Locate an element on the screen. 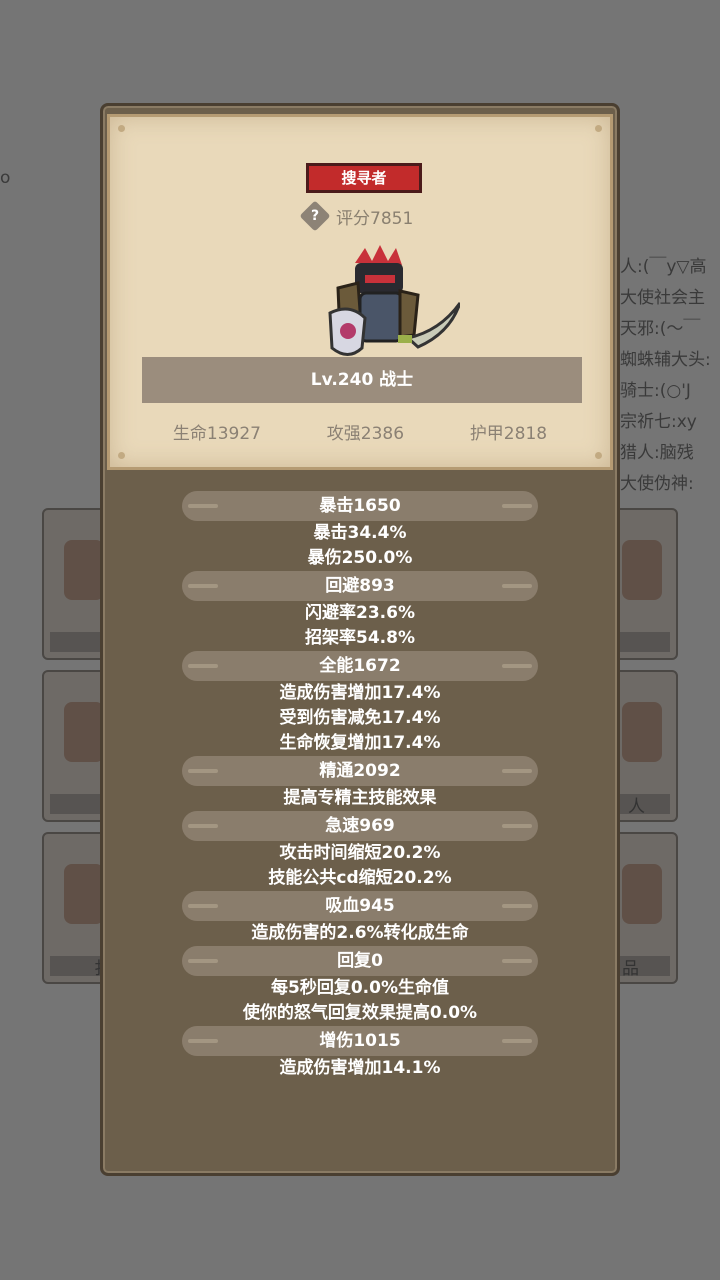  attr-header: 暴击1650 is located at coordinates (360, 506).